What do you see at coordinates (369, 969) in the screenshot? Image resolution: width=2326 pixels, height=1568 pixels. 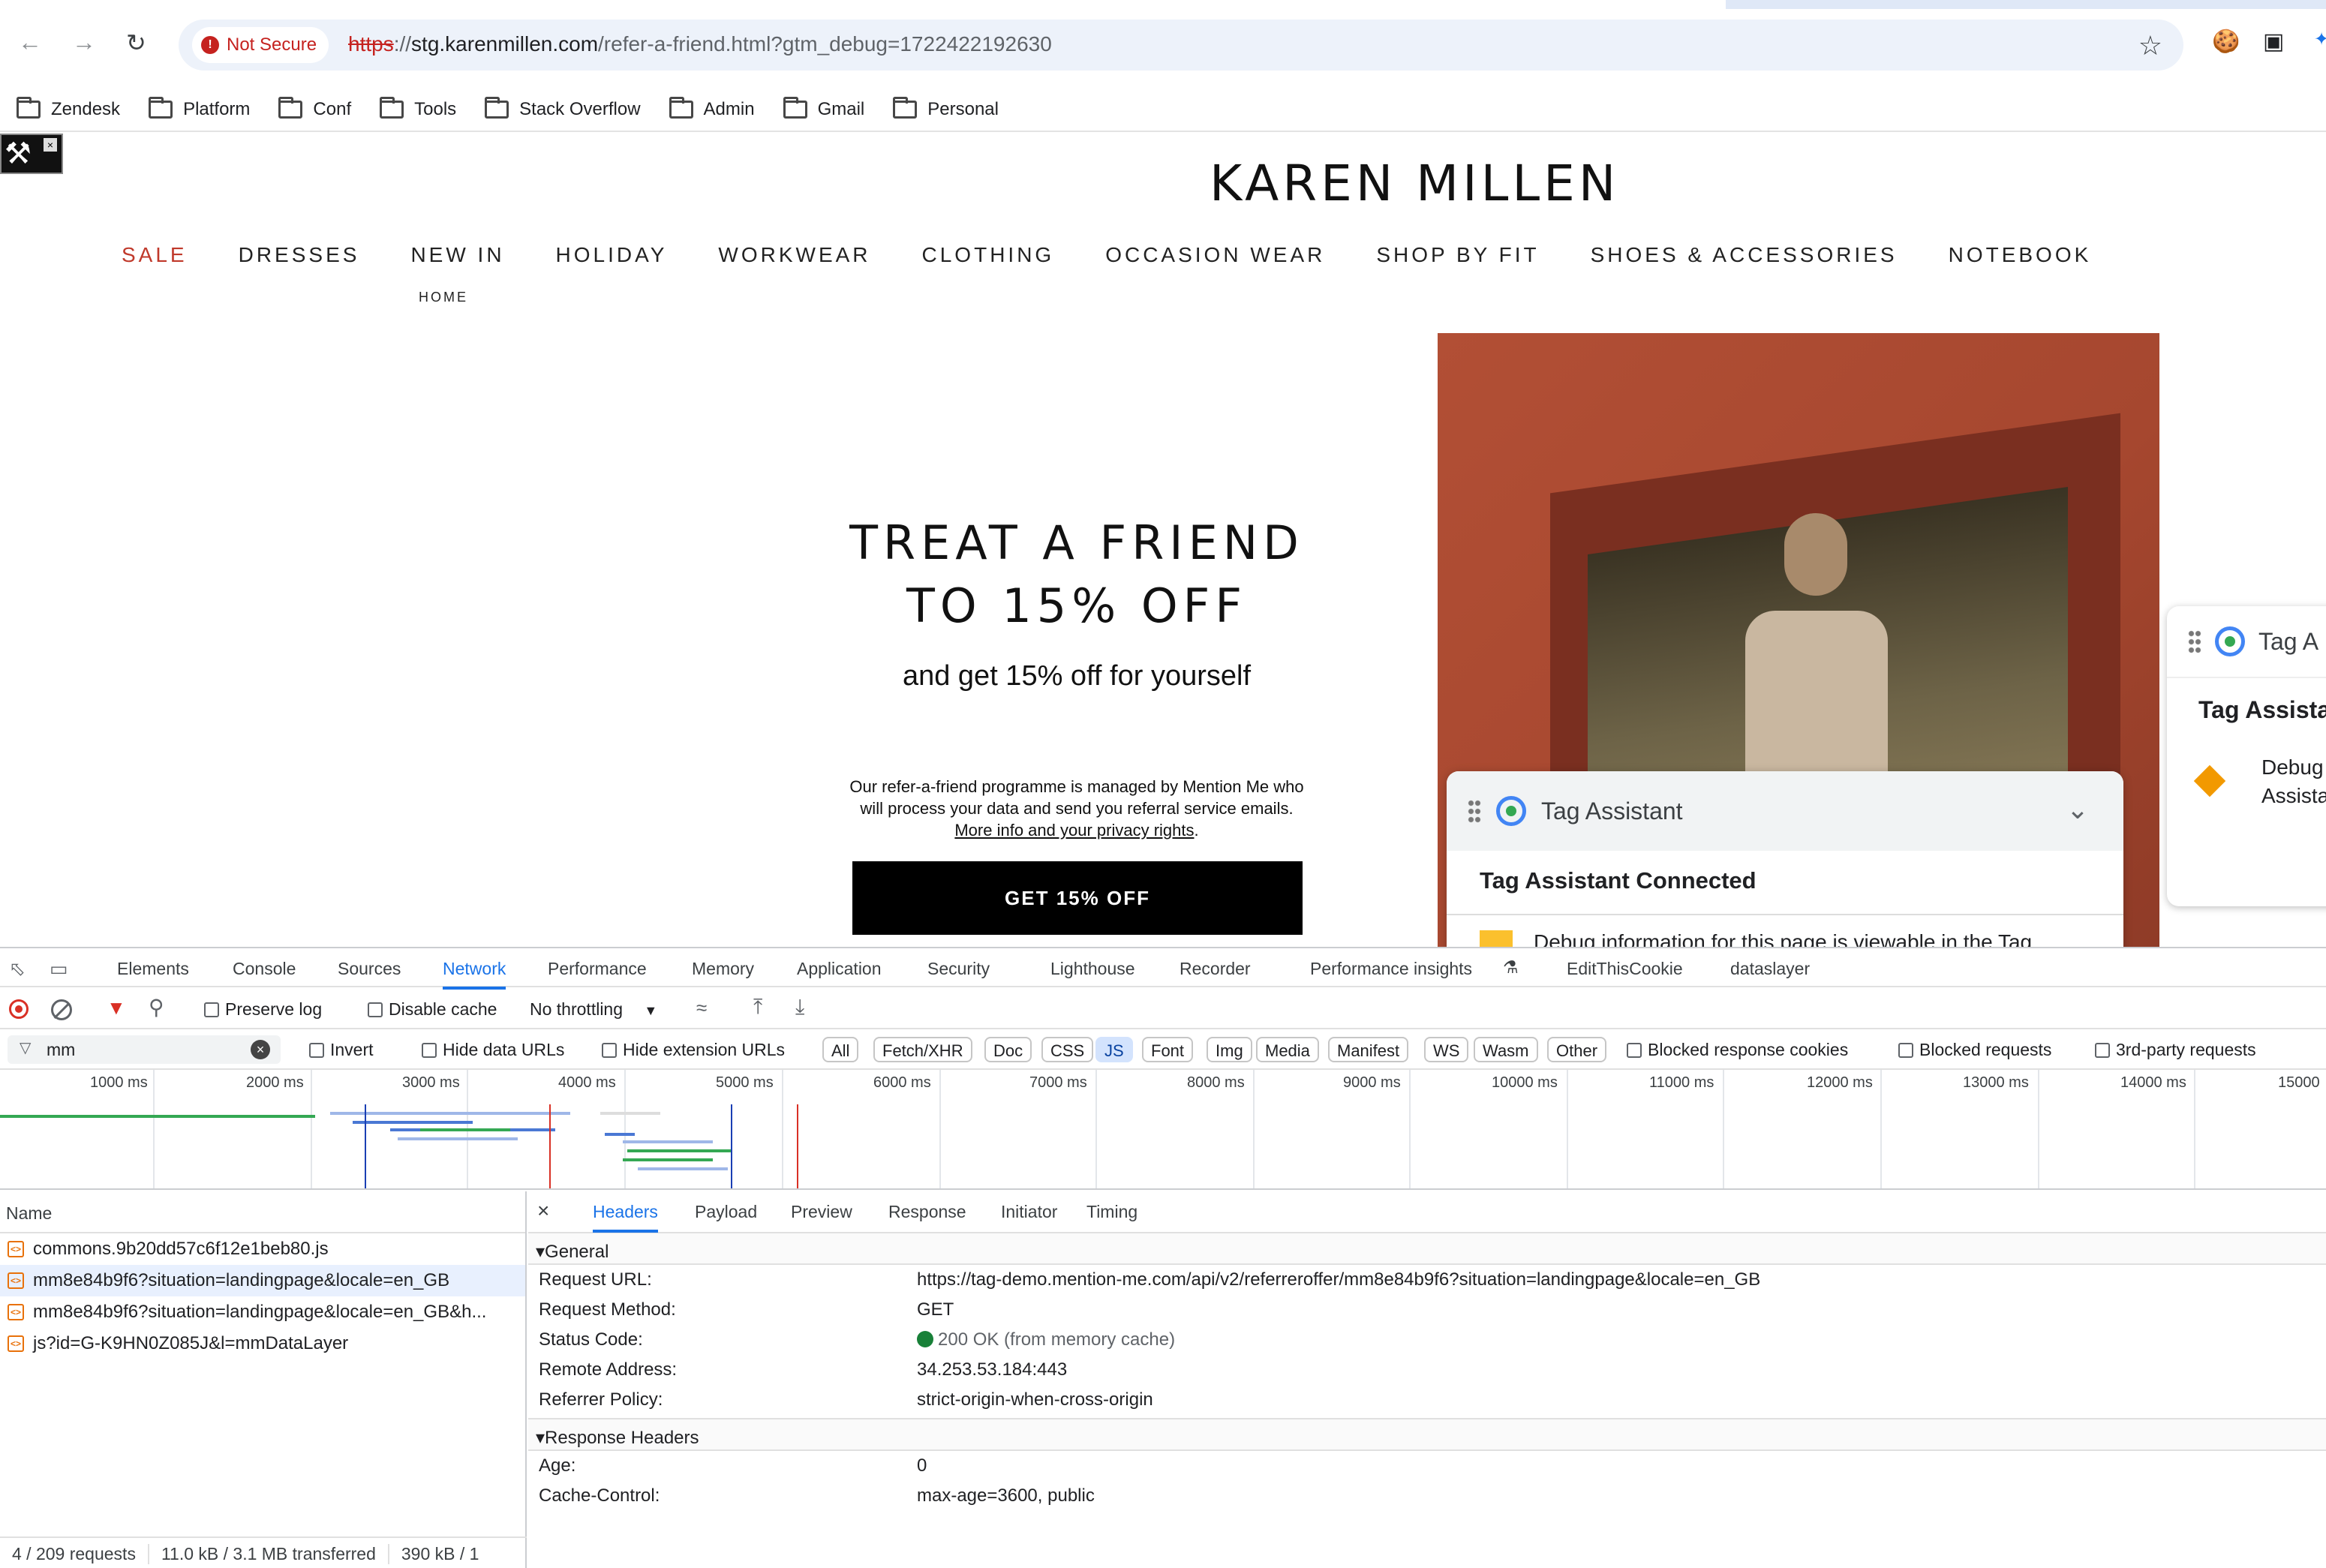 I see `tab-sources: Sources` at bounding box center [369, 969].